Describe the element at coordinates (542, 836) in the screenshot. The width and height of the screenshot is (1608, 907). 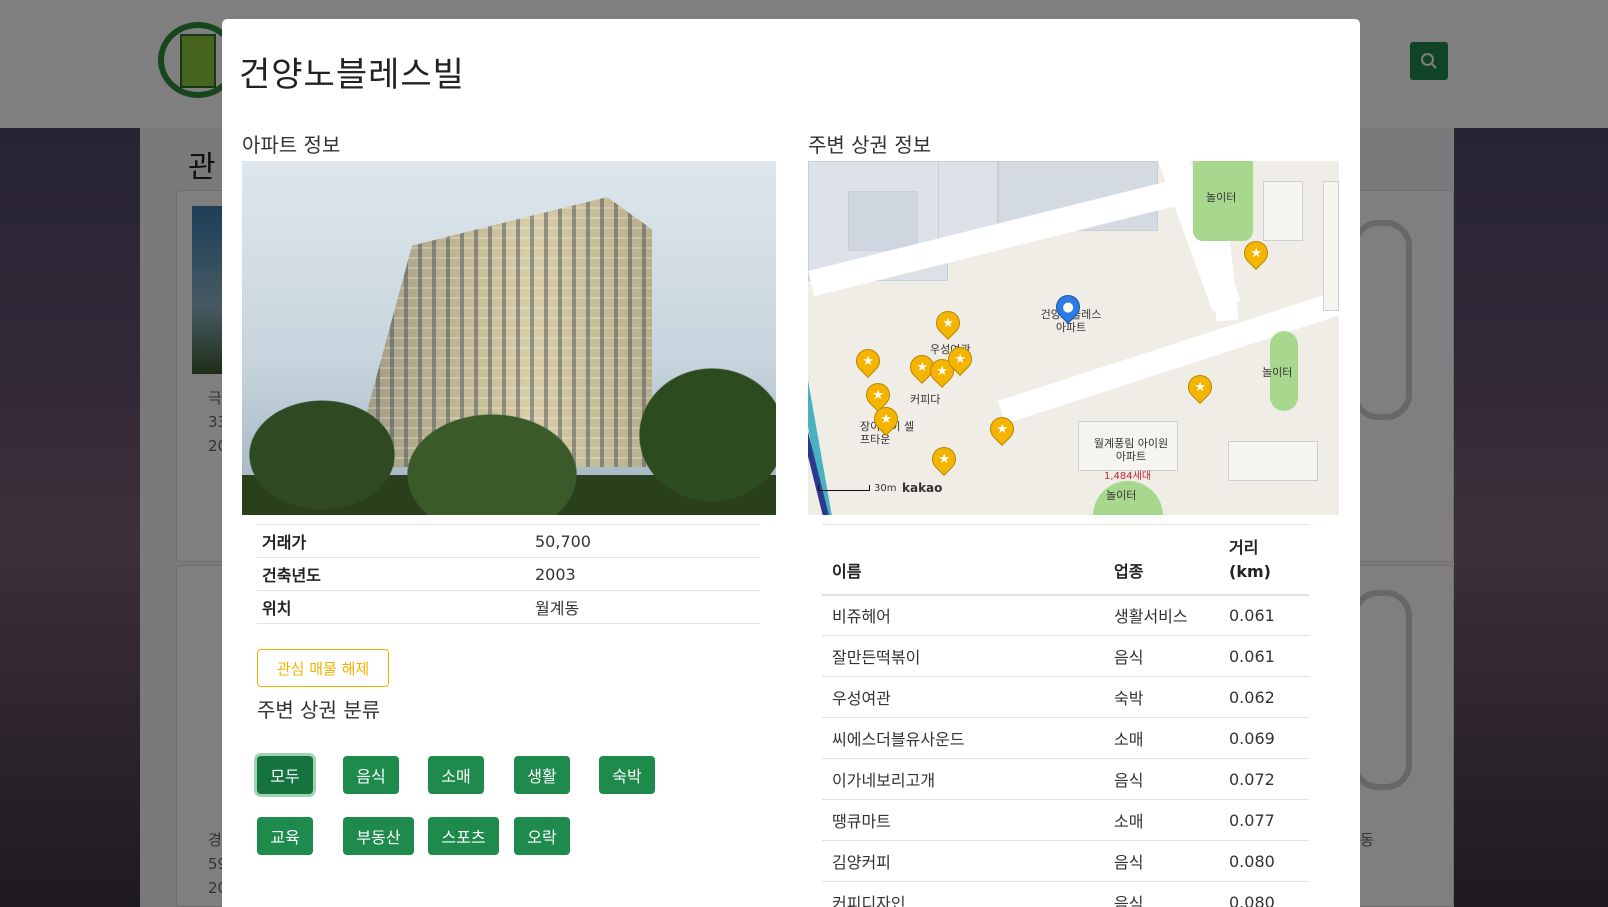
I see `category-entertainment-button: 오락` at that location.